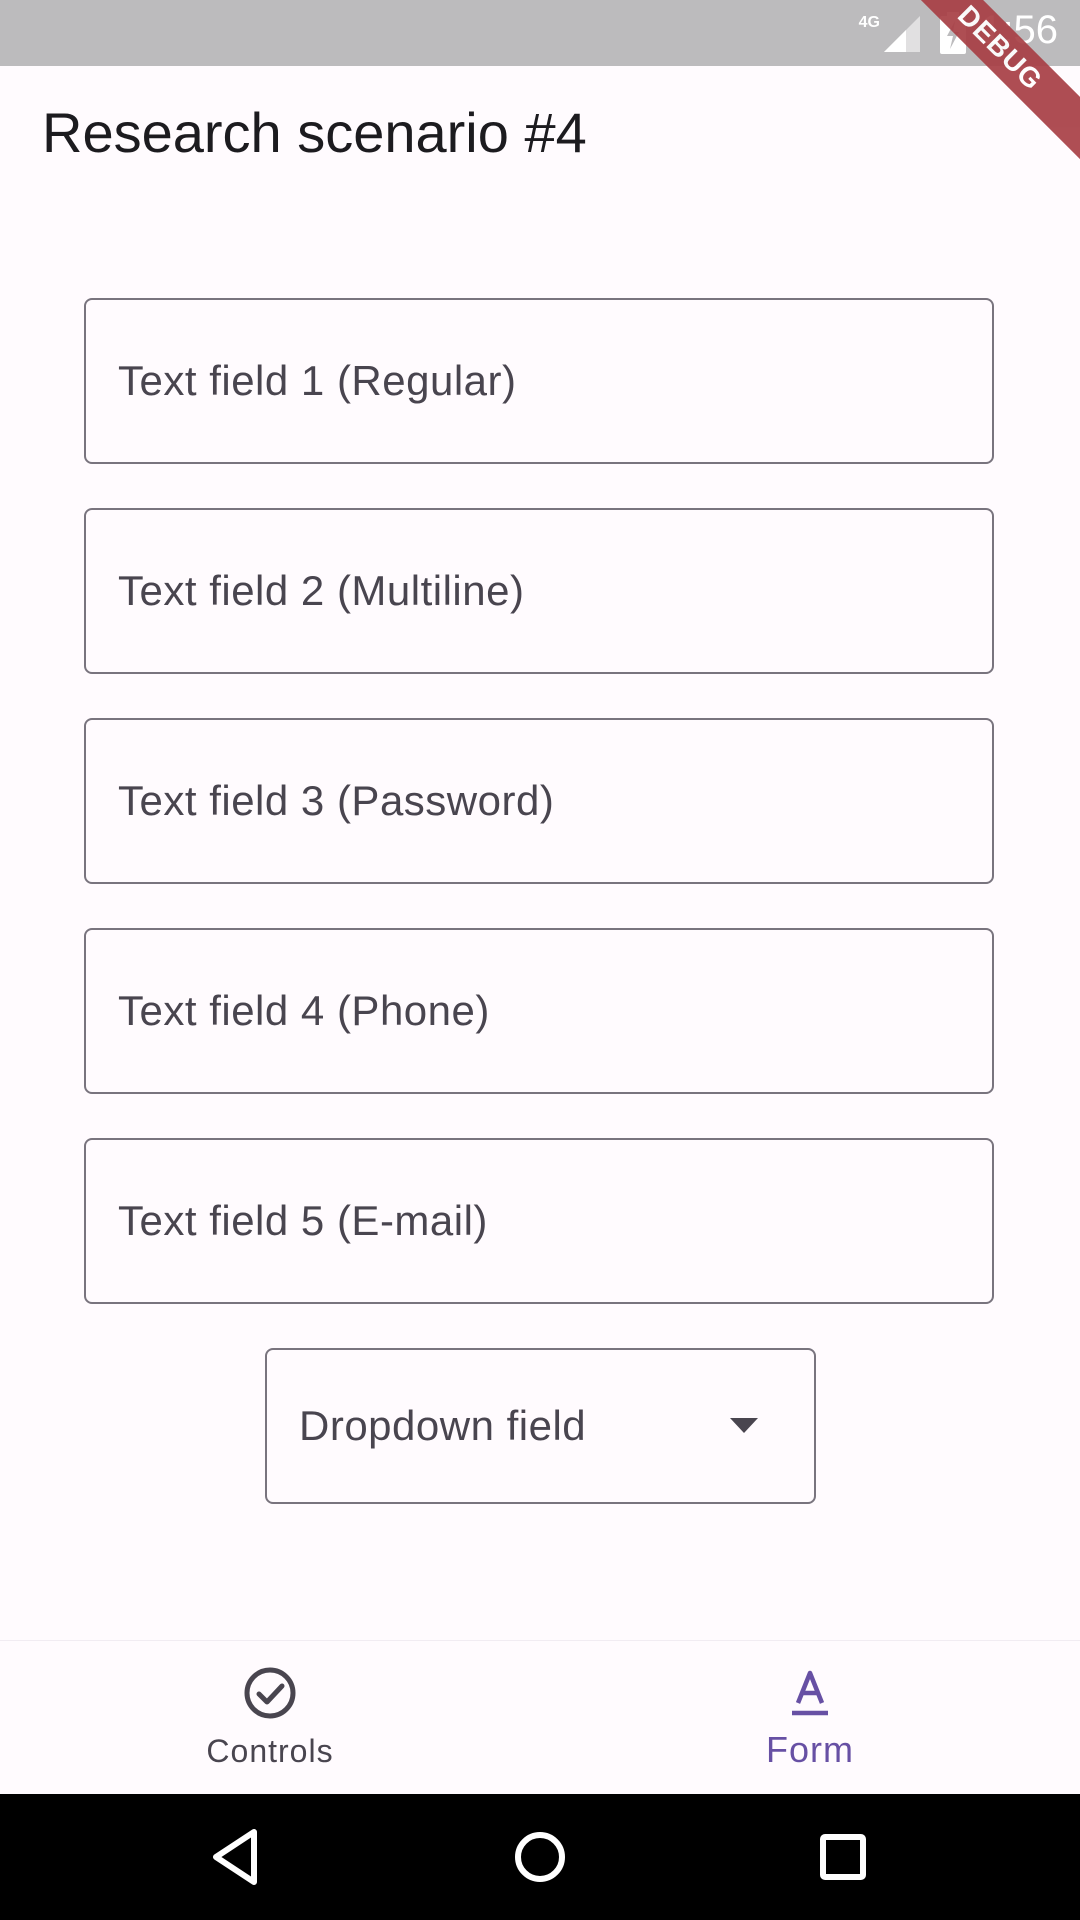  What do you see at coordinates (810, 1749) in the screenshot?
I see `nav-label-form: Form` at bounding box center [810, 1749].